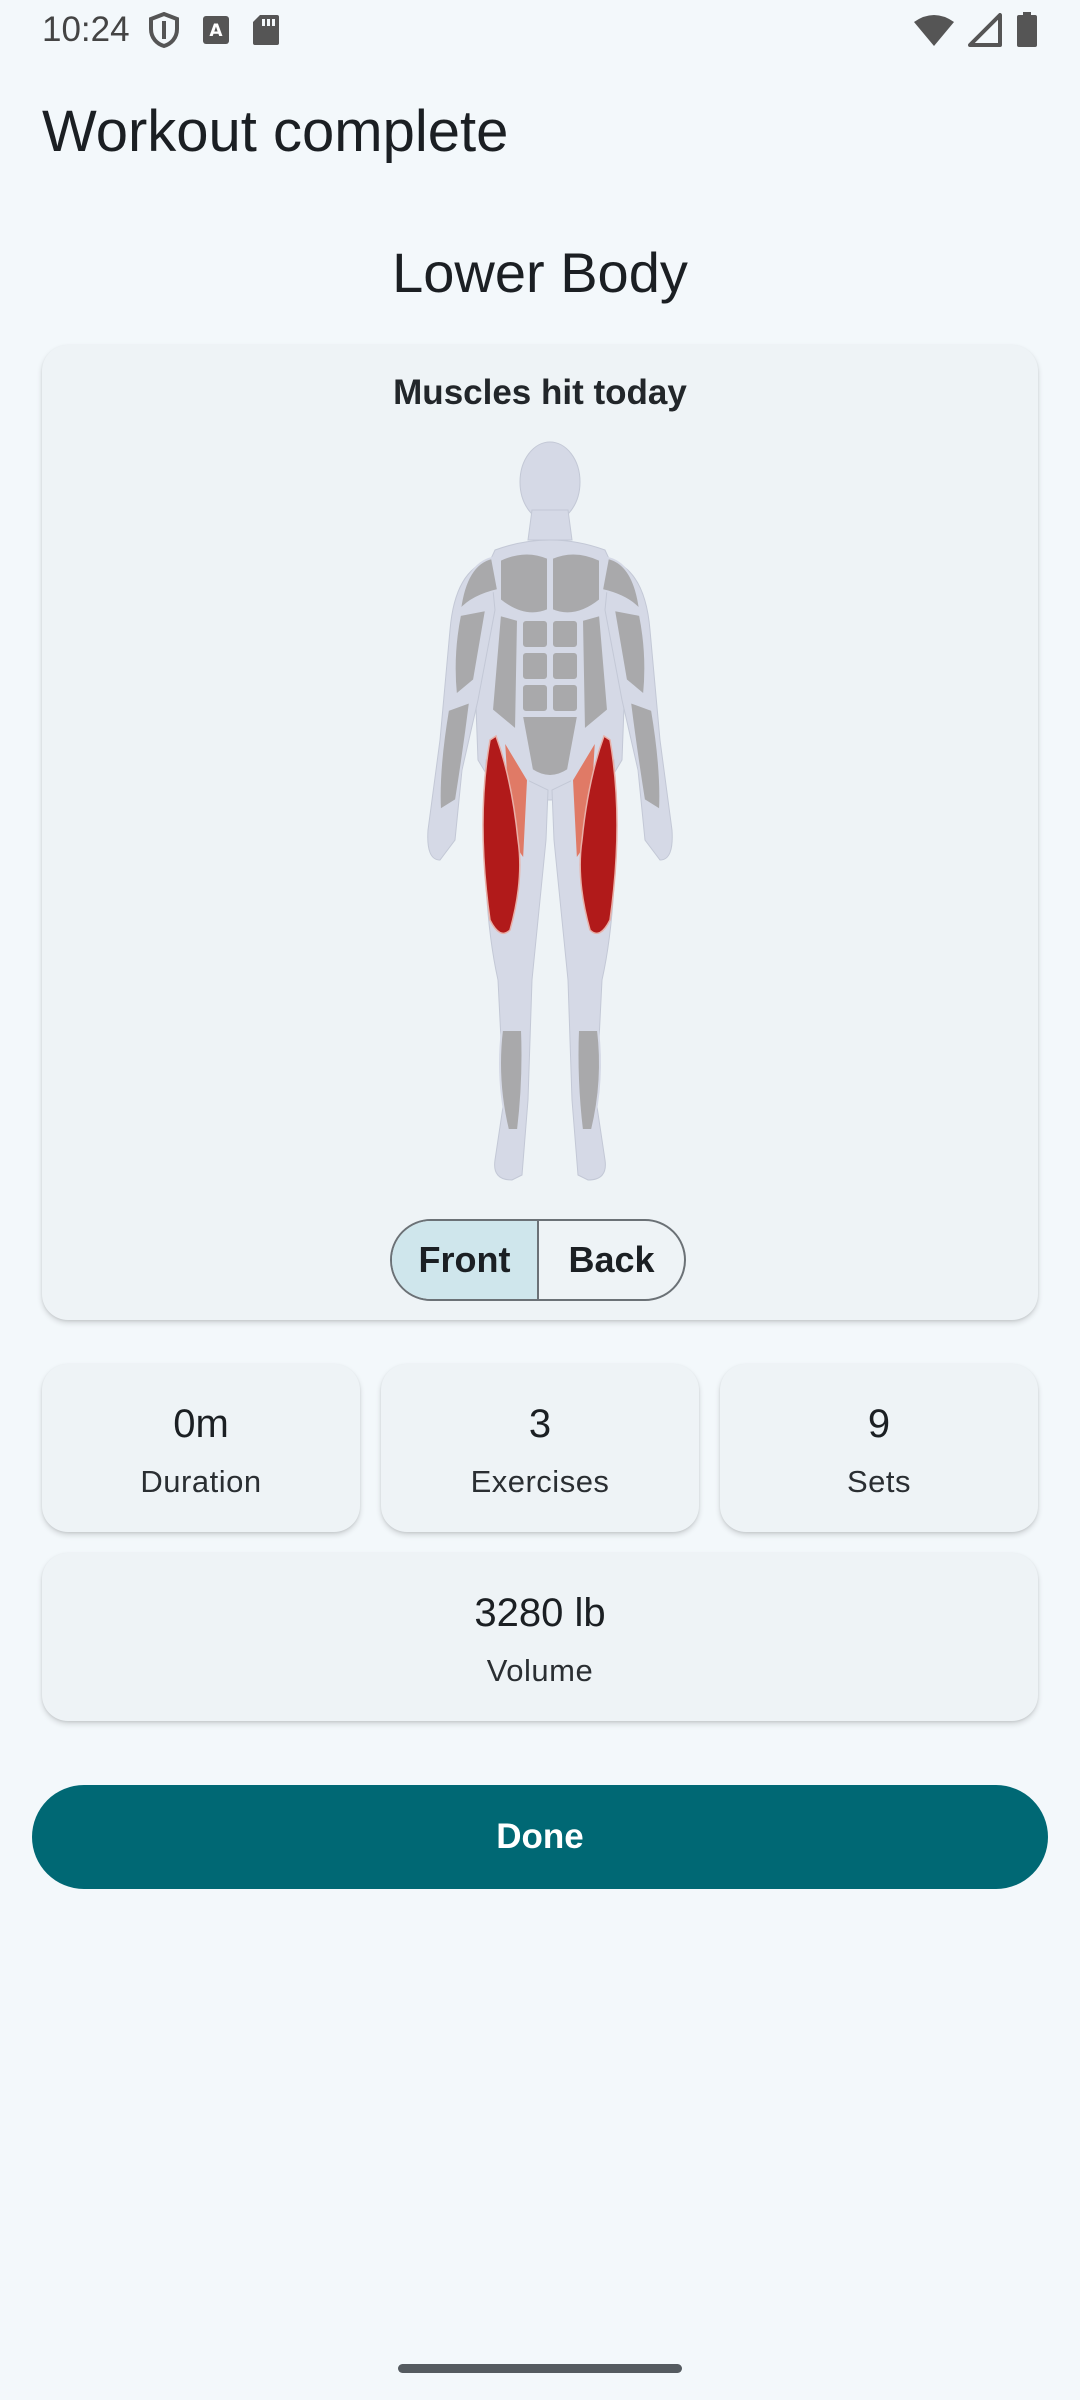 The height and width of the screenshot is (2400, 1080). What do you see at coordinates (879, 1481) in the screenshot?
I see `sets-label: Sets` at bounding box center [879, 1481].